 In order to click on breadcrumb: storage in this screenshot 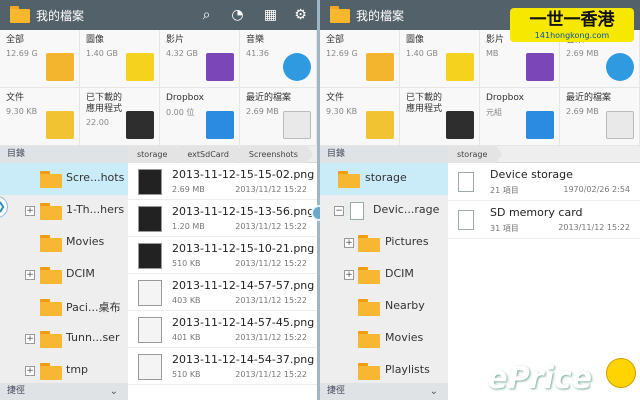, I will do `click(544, 154)`.